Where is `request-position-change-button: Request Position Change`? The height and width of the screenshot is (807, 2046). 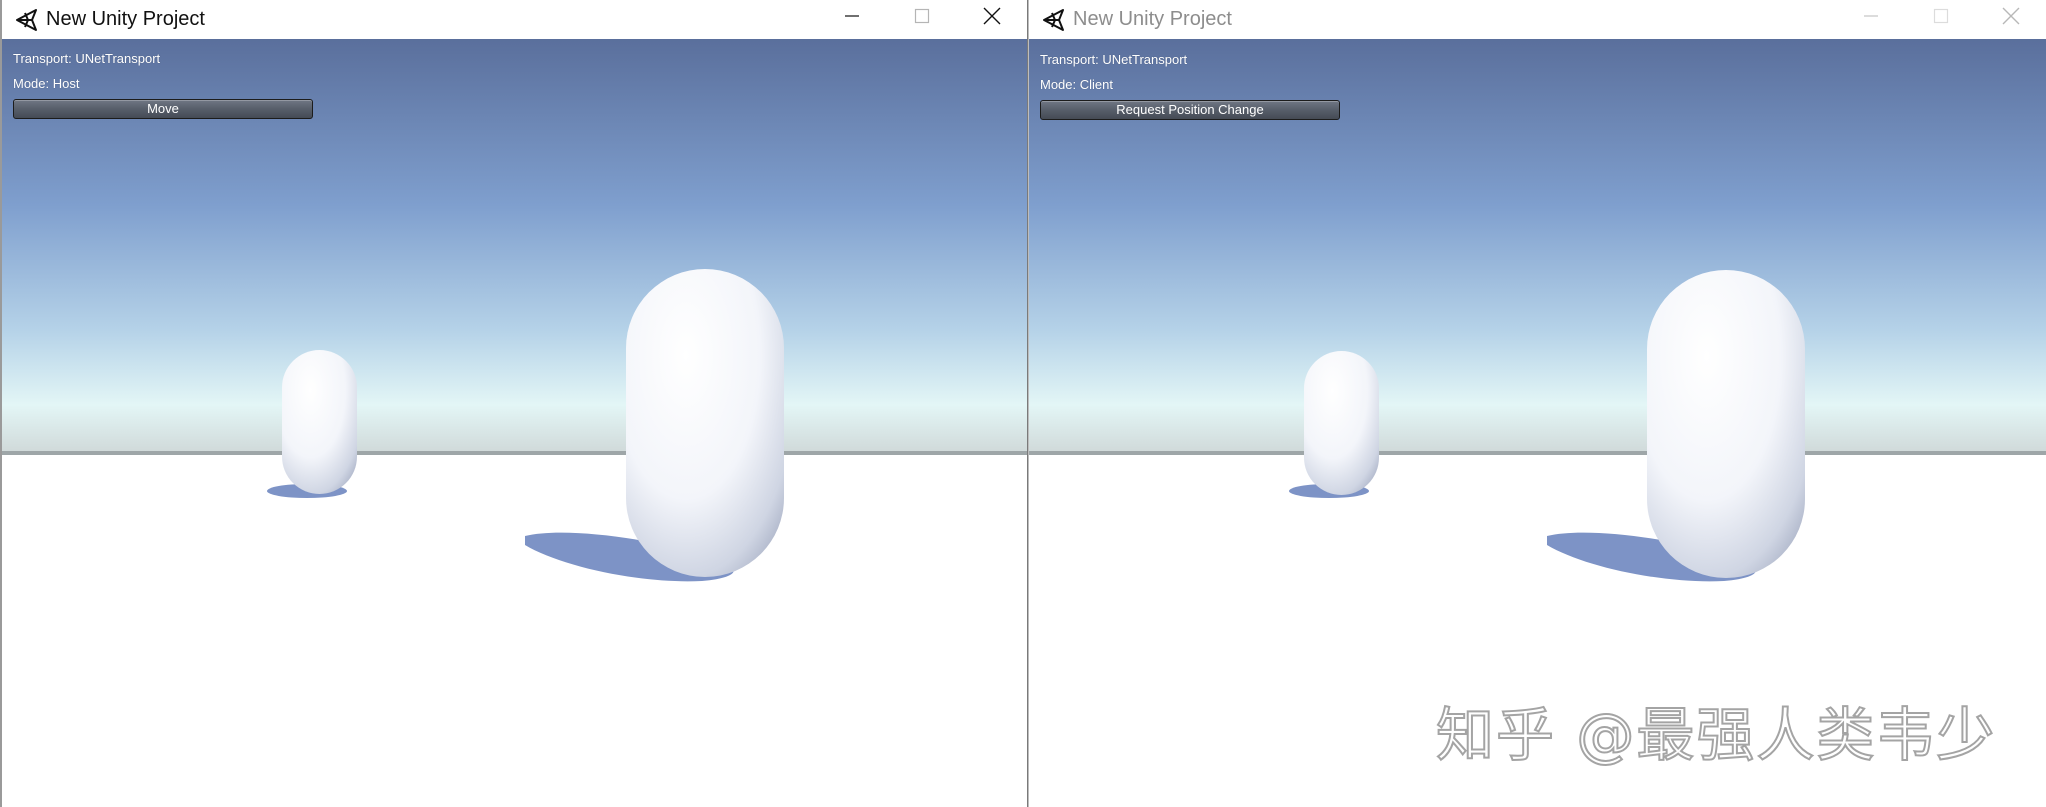 request-position-change-button: Request Position Change is located at coordinates (1190, 110).